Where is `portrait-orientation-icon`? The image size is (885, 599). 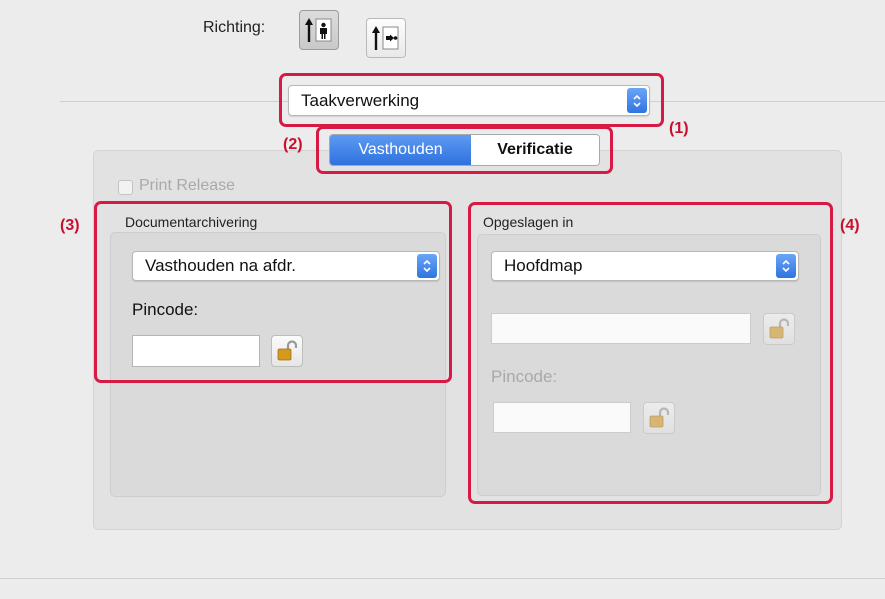
portrait-orientation-icon is located at coordinates (318, 30).